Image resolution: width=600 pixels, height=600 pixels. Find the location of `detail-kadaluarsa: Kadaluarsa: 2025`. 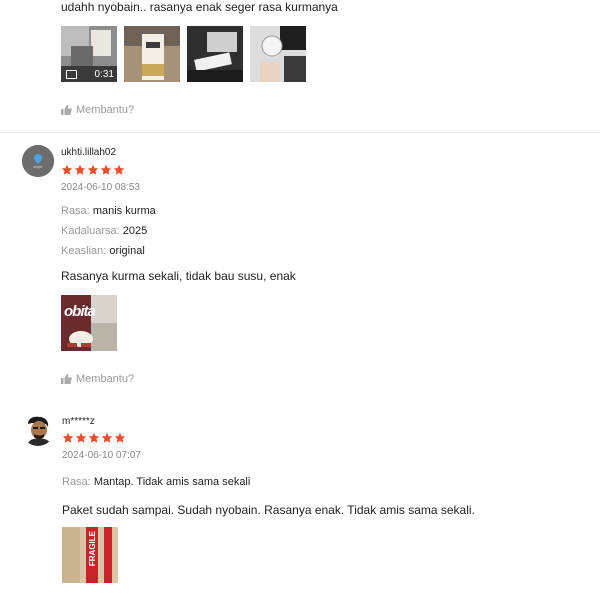

detail-kadaluarsa: Kadaluarsa: 2025 is located at coordinates (104, 231).